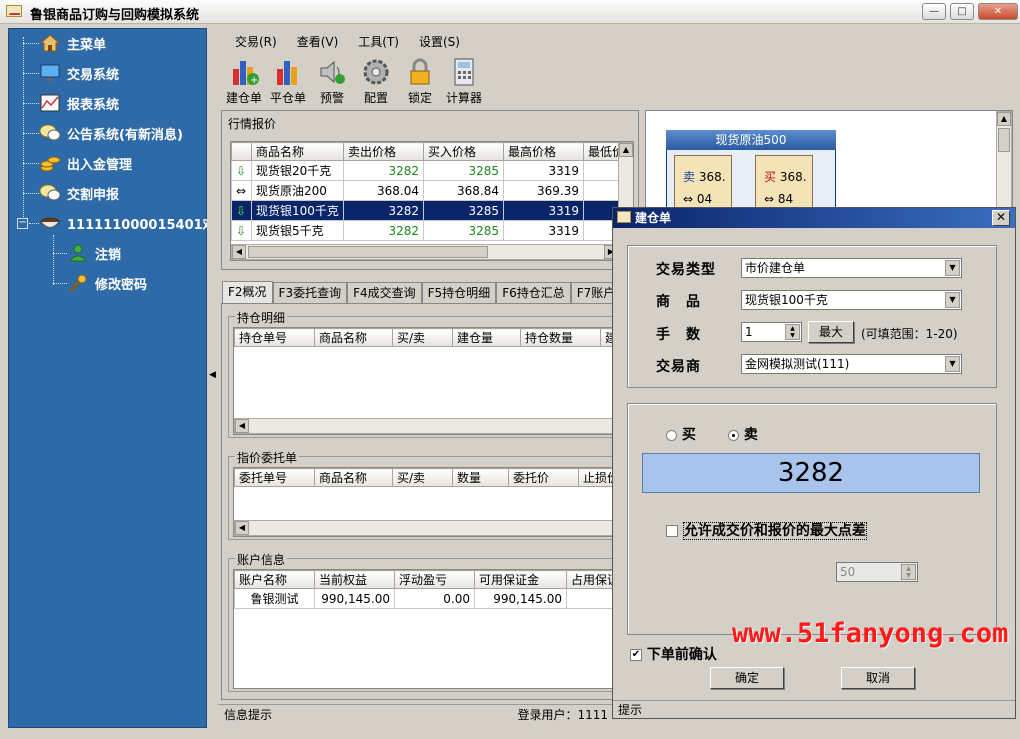 The width and height of the screenshot is (1020, 739). Describe the element at coordinates (94, 253) in the screenshot. I see `sidebar-item-logout: 注销` at that location.